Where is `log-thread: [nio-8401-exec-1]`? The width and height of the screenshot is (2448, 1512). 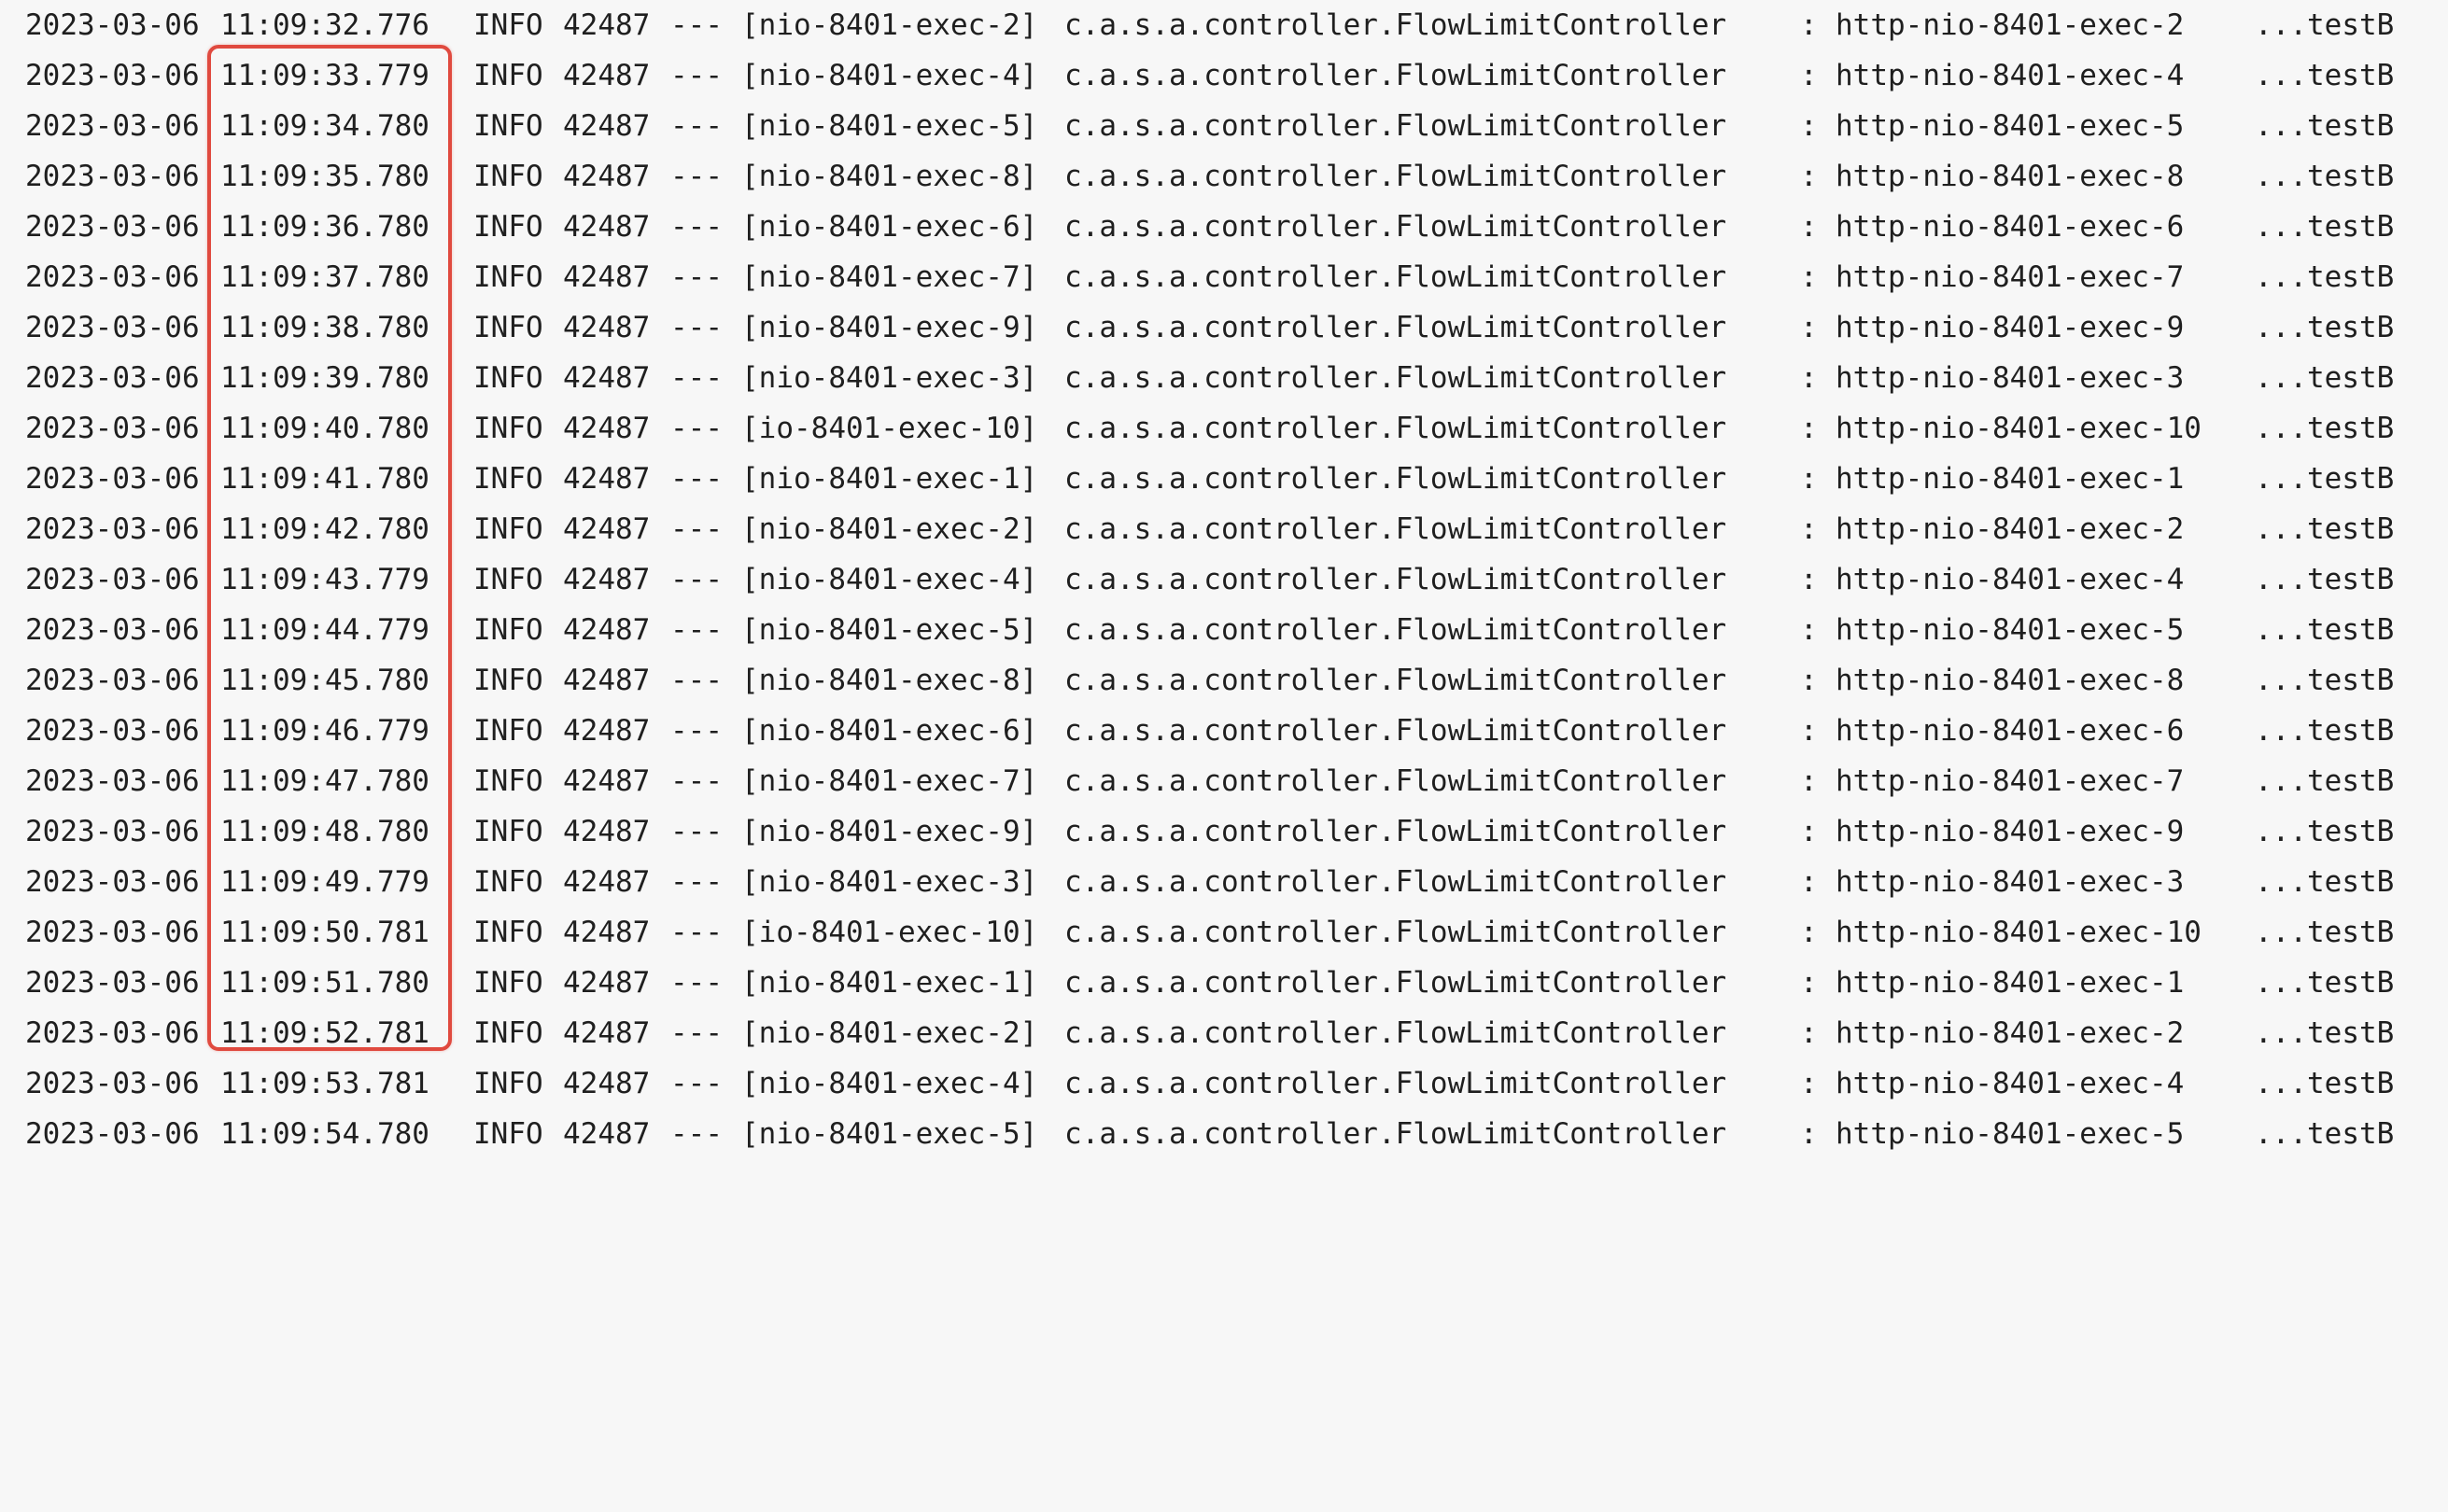 log-thread: [nio-8401-exec-1] is located at coordinates (889, 479).